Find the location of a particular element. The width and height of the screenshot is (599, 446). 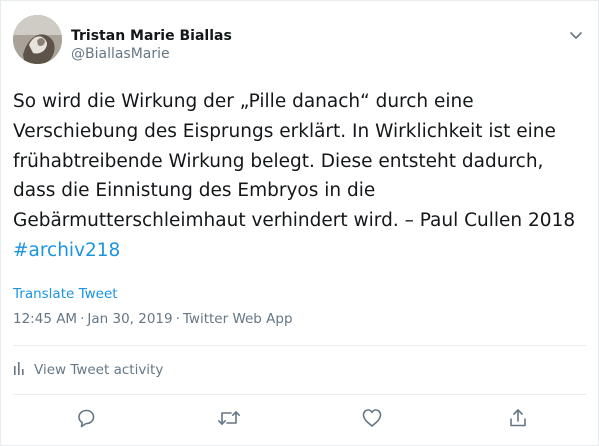

chevron-down-icon is located at coordinates (576, 35).